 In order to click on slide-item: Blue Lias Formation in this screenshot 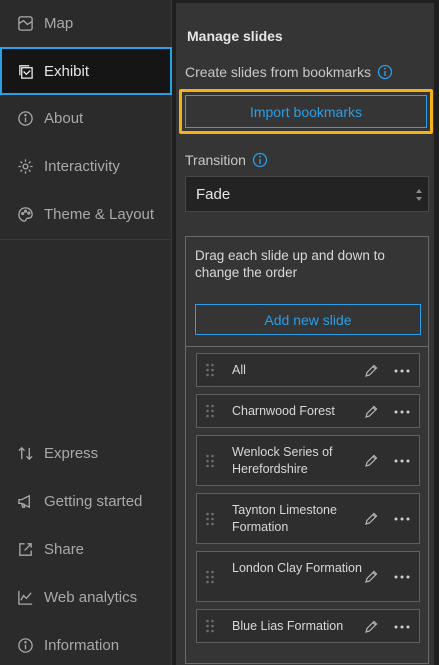, I will do `click(308, 626)`.